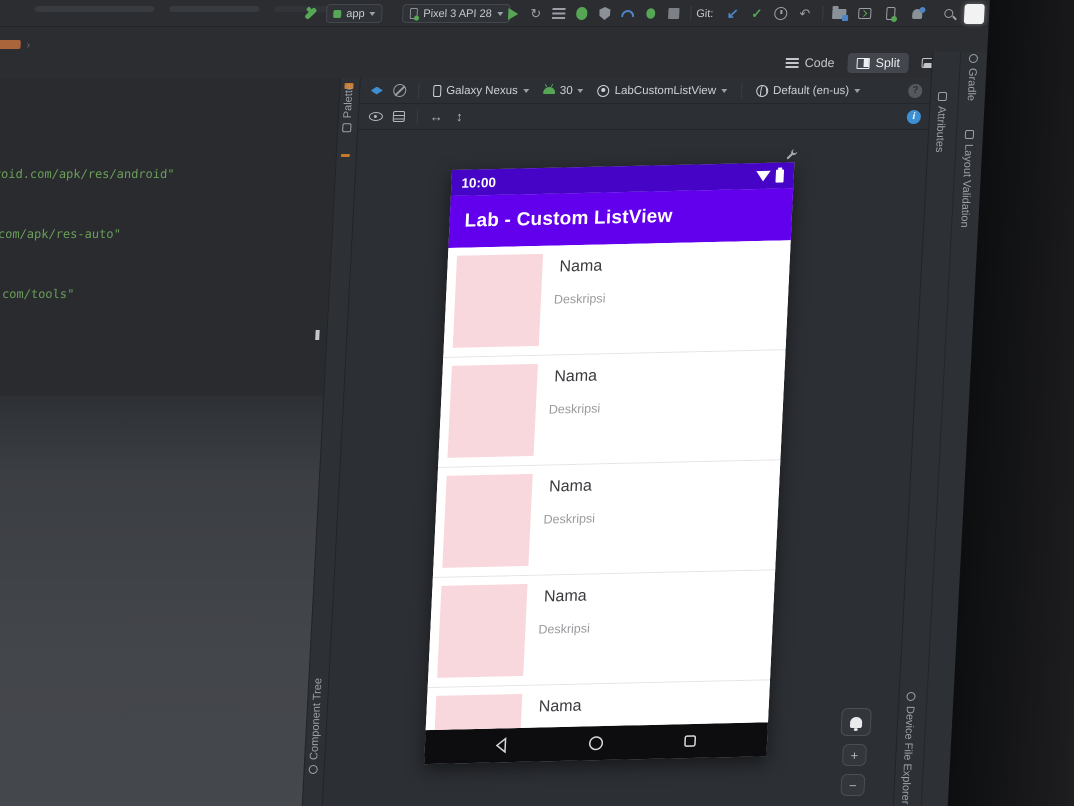 Image resolution: width=1074 pixels, height=806 pixels. What do you see at coordinates (819, 63) in the screenshot?
I see `tab-code-label: Code` at bounding box center [819, 63].